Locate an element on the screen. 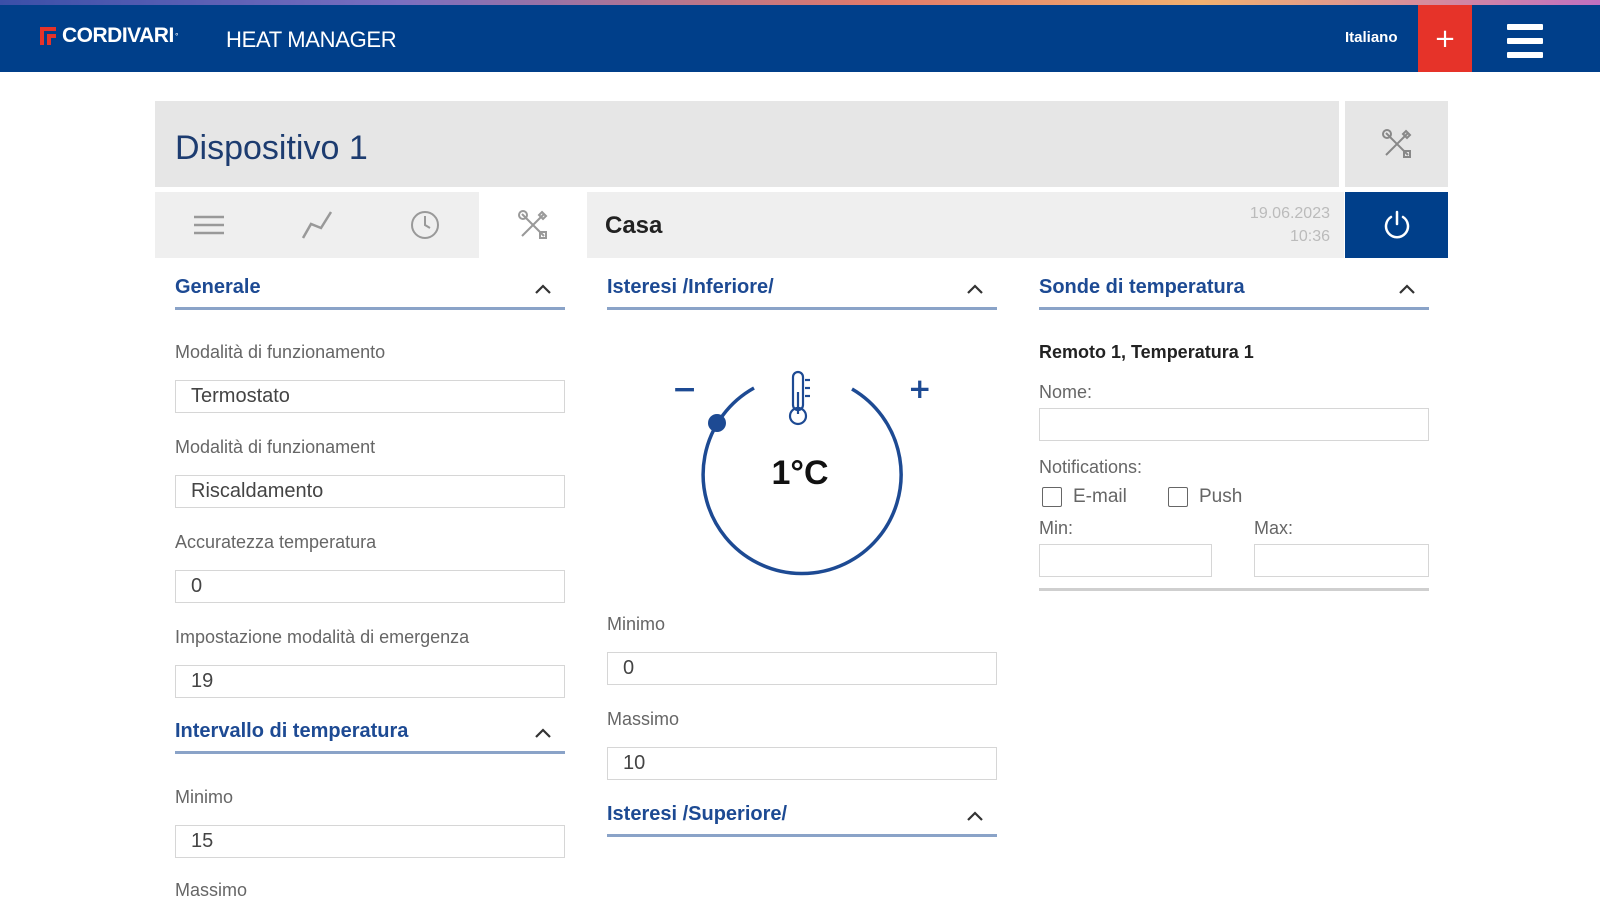 The height and width of the screenshot is (901, 1600). tab-chart is located at coordinates (317, 225).